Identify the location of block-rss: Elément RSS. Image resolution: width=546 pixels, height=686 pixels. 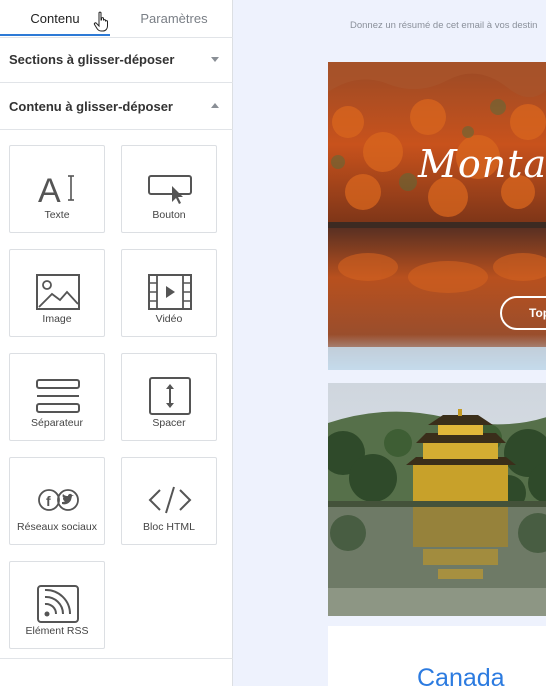
(57, 605).